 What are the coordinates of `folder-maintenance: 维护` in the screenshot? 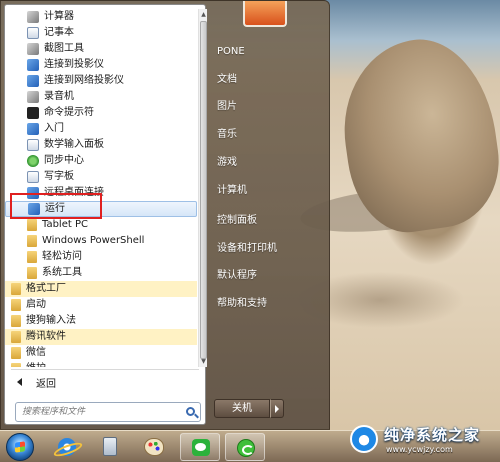 It's located at (101, 364).